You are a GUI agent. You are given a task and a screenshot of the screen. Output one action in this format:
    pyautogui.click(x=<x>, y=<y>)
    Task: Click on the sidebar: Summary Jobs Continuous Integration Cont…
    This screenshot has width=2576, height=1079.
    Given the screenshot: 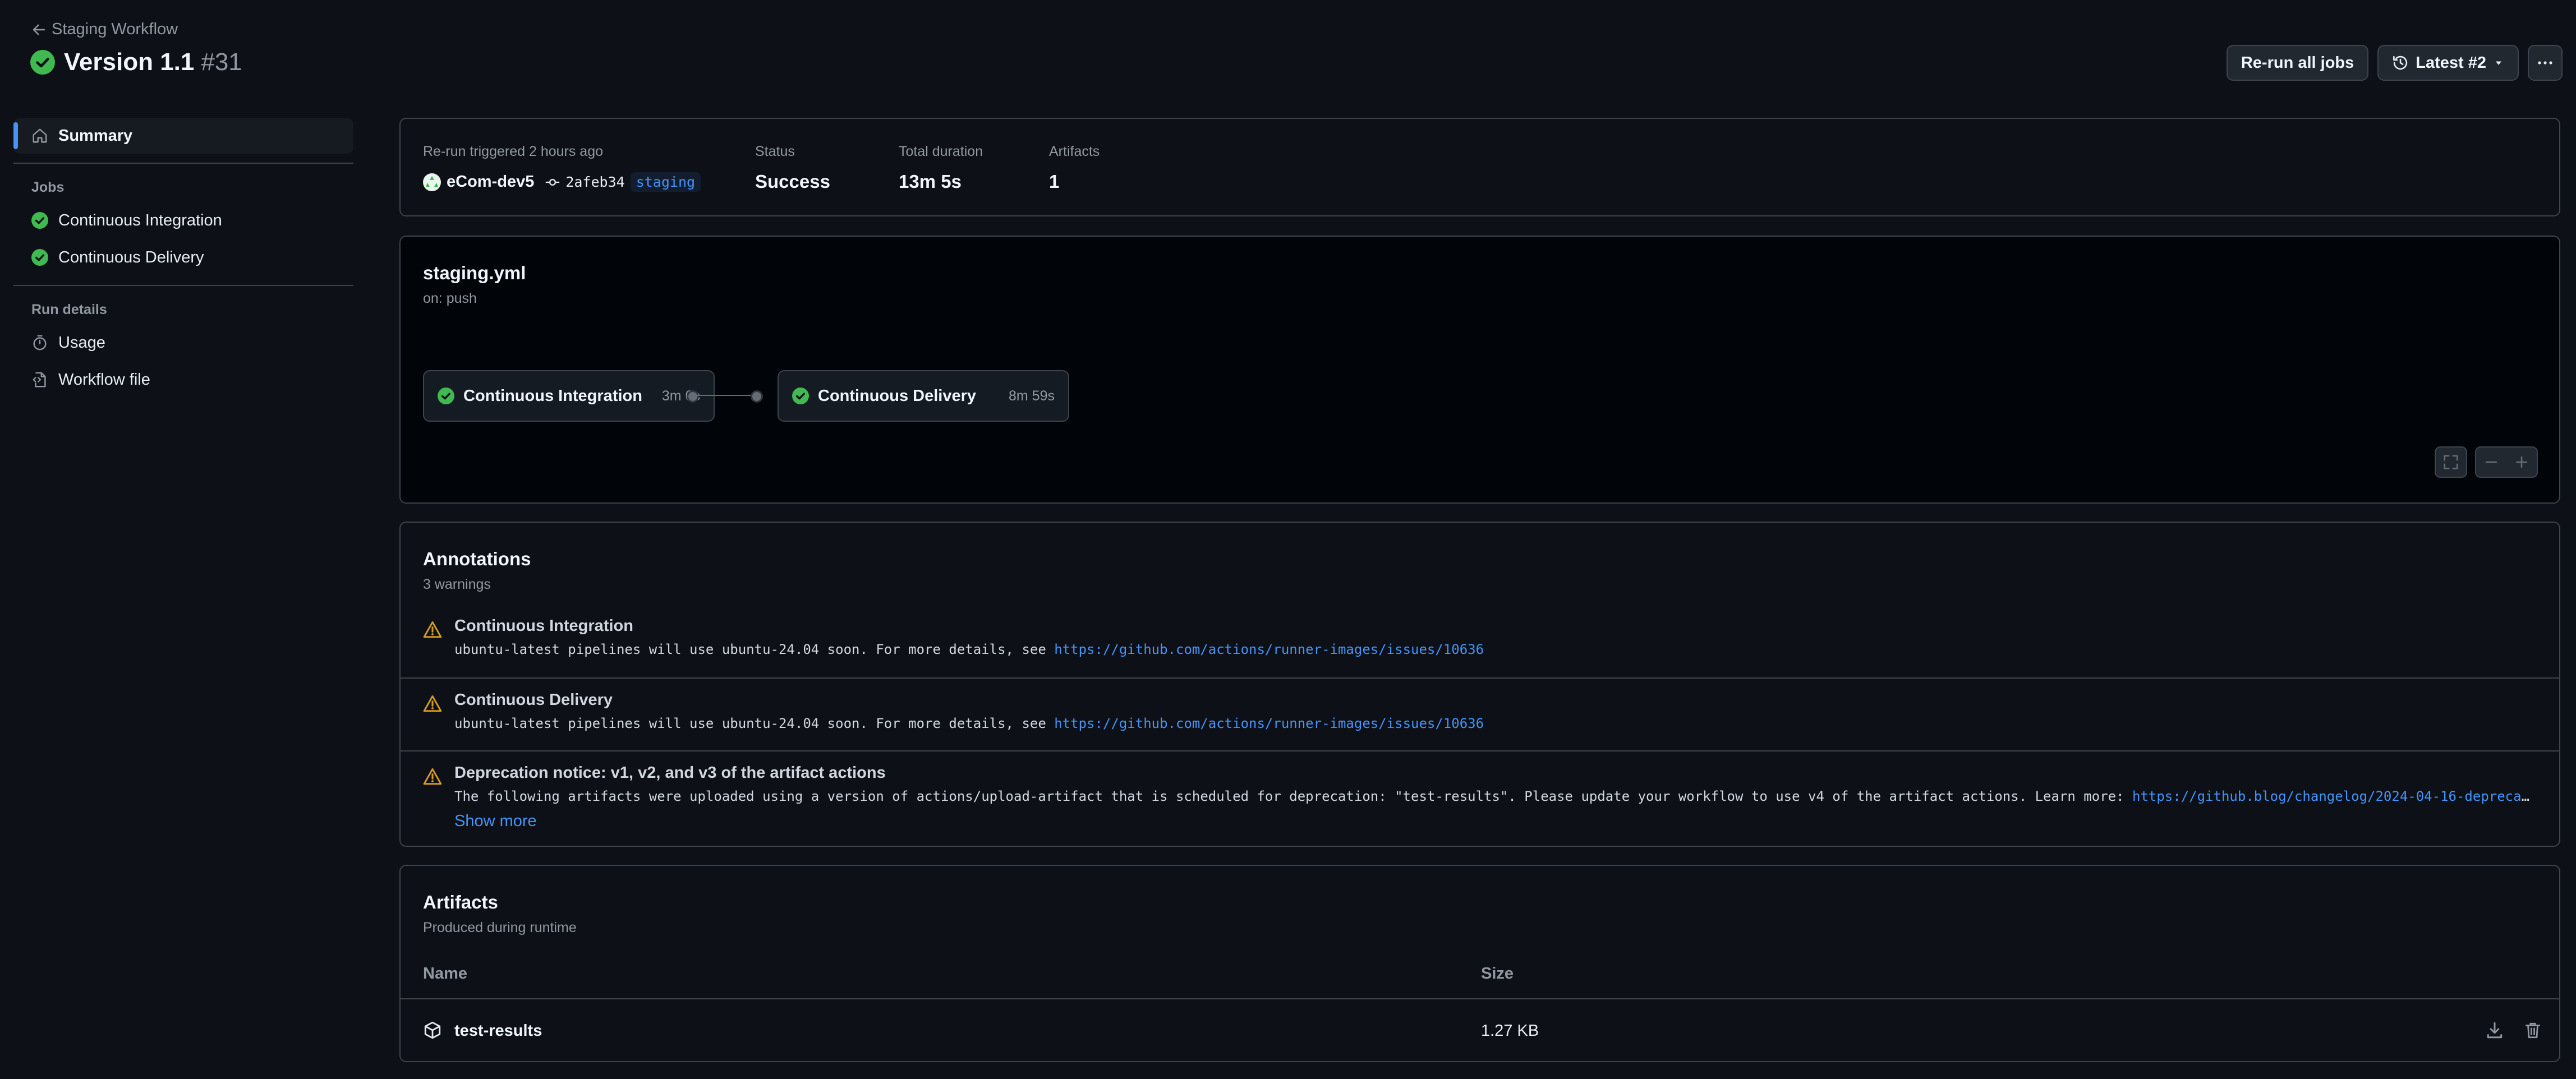 What is the action you would take?
    pyautogui.click(x=183, y=258)
    